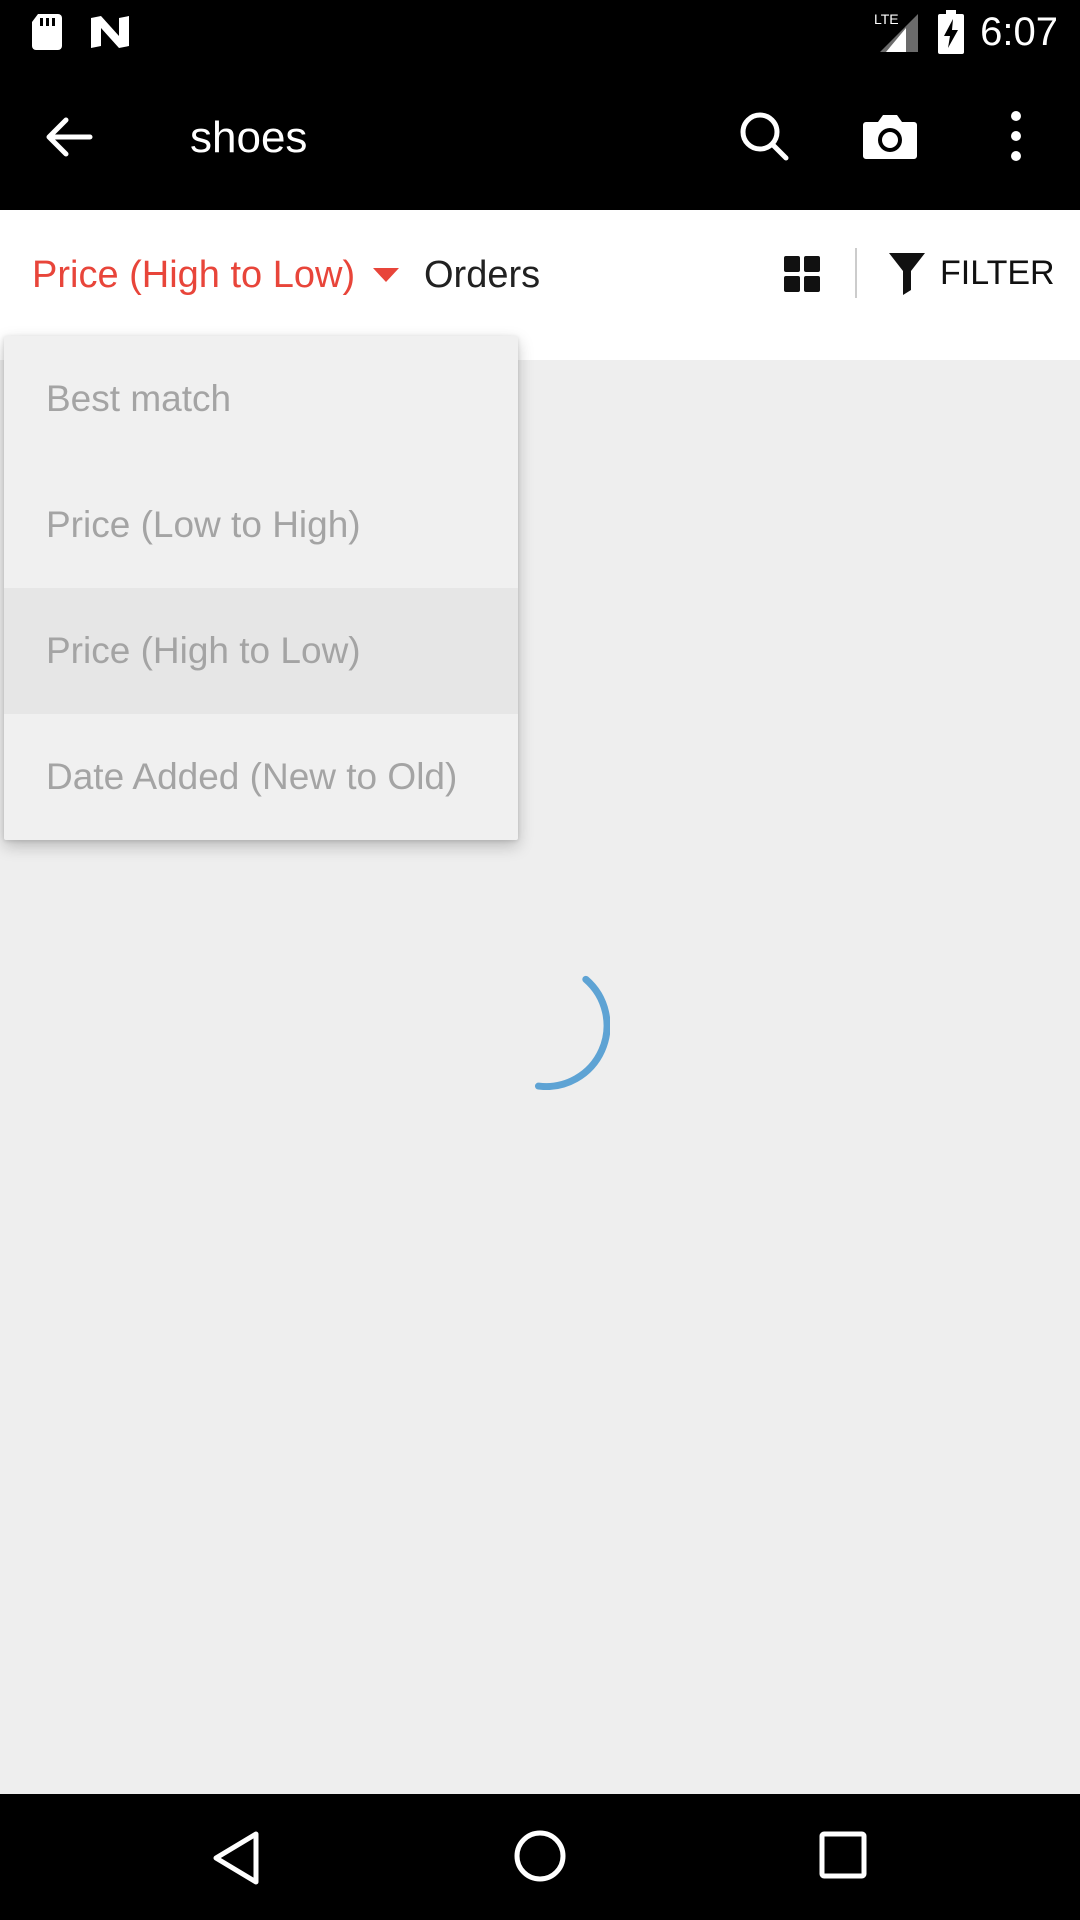 The image size is (1080, 1920). Describe the element at coordinates (572, 1032) in the screenshot. I see `loading-spinner-icon` at that location.